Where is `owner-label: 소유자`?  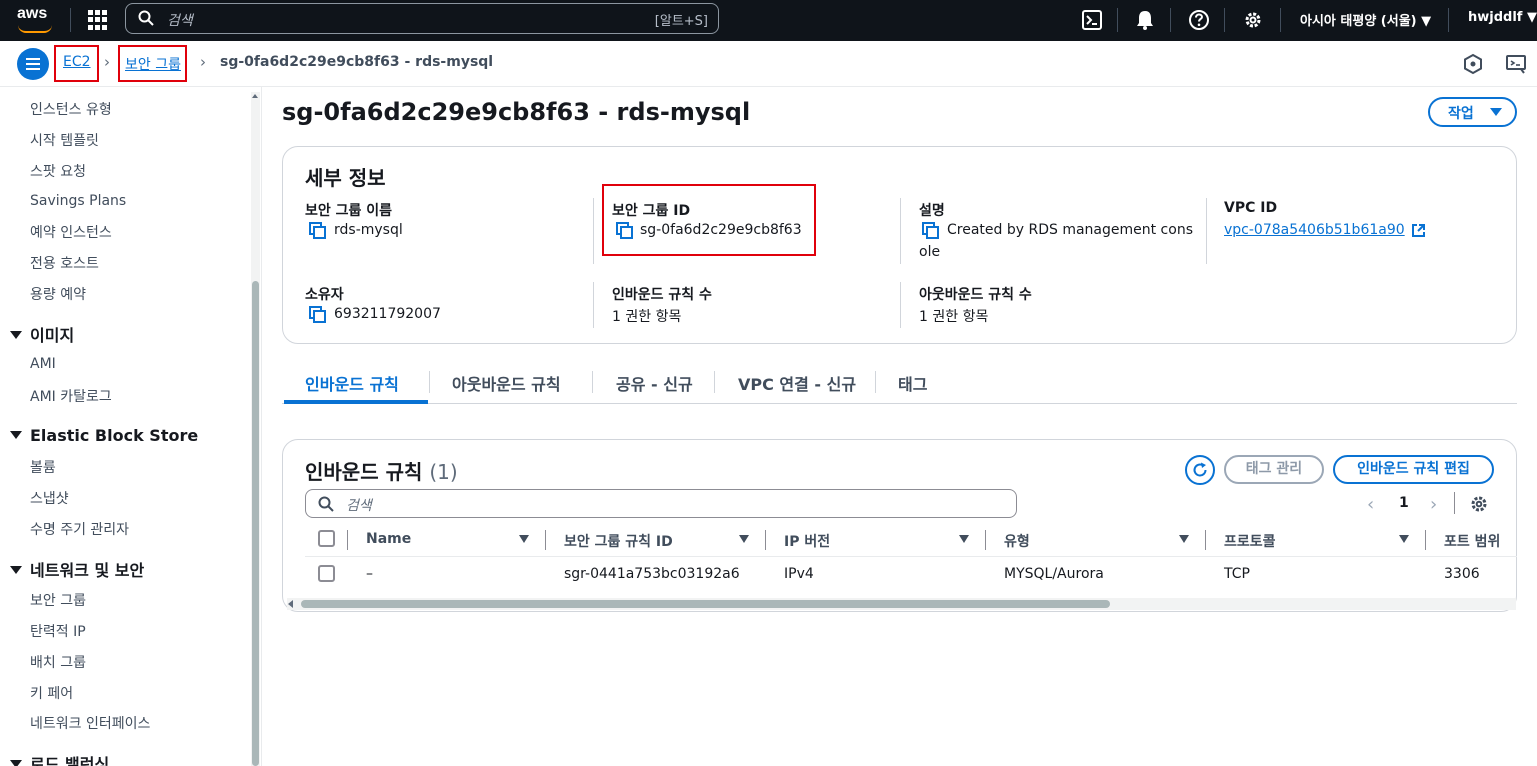 owner-label: 소유자 is located at coordinates (324, 295).